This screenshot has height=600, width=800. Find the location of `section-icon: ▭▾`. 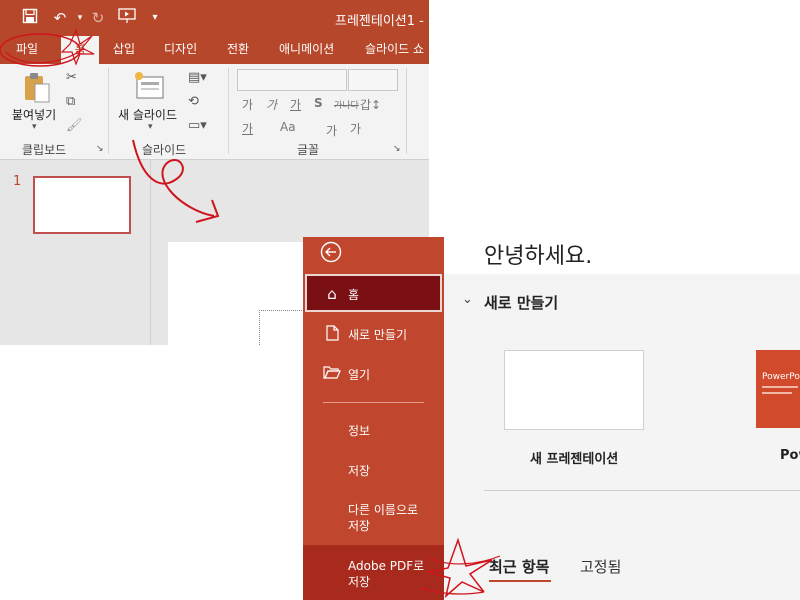

section-icon: ▭▾ is located at coordinates (197, 125).